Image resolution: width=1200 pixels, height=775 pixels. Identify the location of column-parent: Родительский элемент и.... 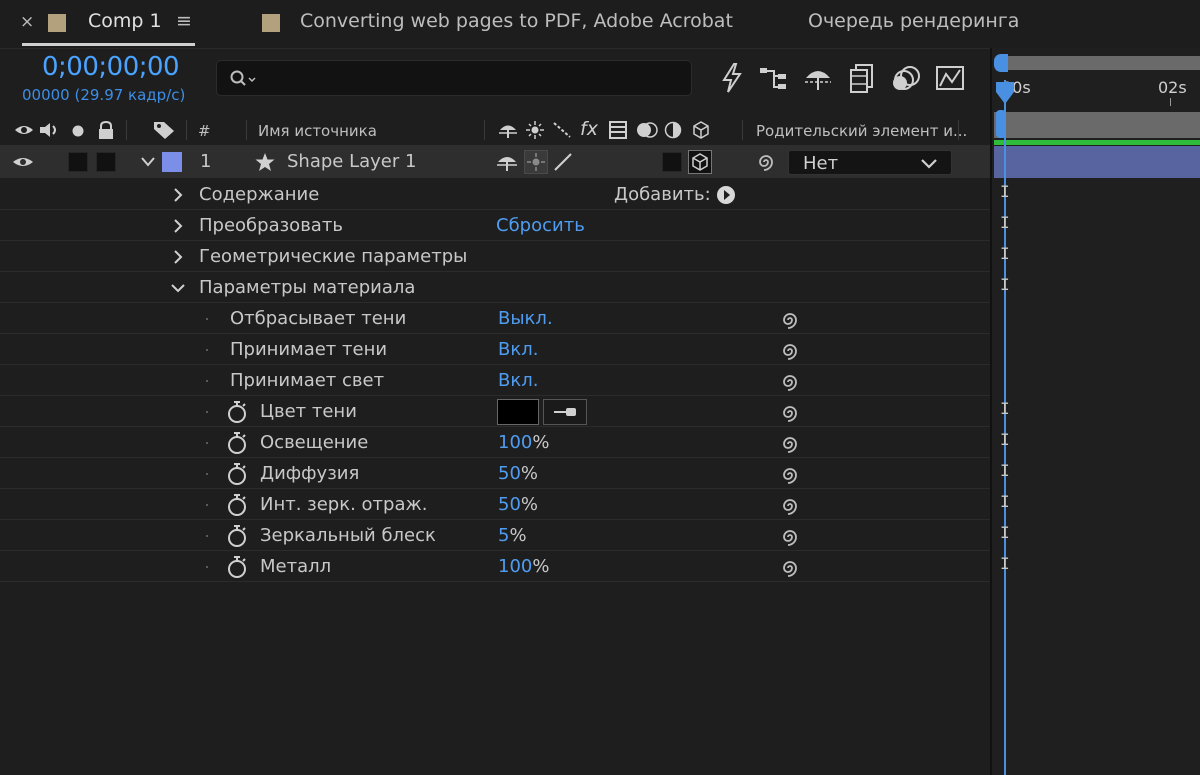
(861, 131).